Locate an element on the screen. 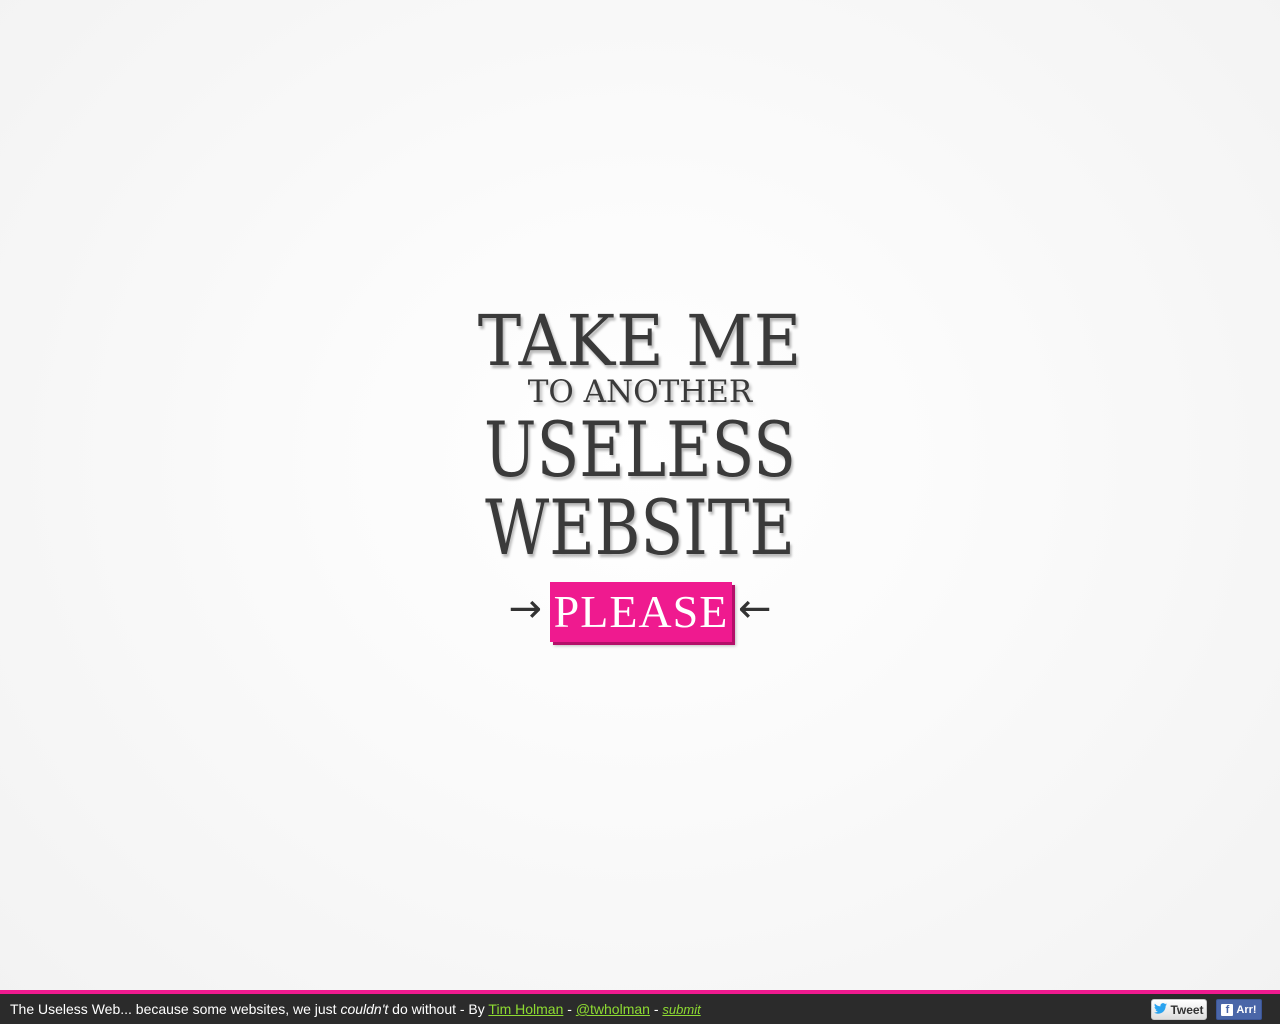 Image resolution: width=1280 pixels, height=1024 pixels. headline-website: WEBSITE is located at coordinates (640, 527).